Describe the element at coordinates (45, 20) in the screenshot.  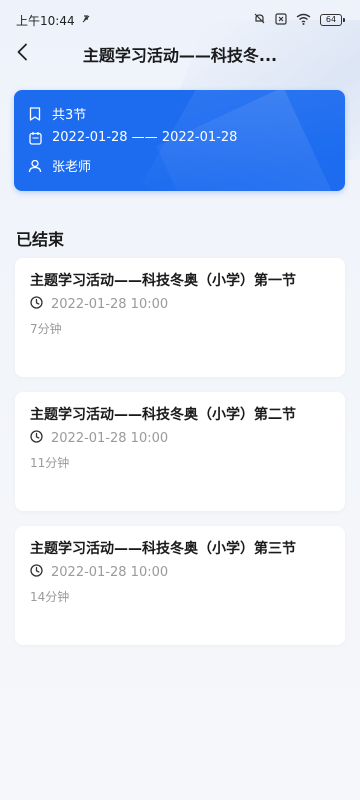
I see `status-time: 上午10:44` at that location.